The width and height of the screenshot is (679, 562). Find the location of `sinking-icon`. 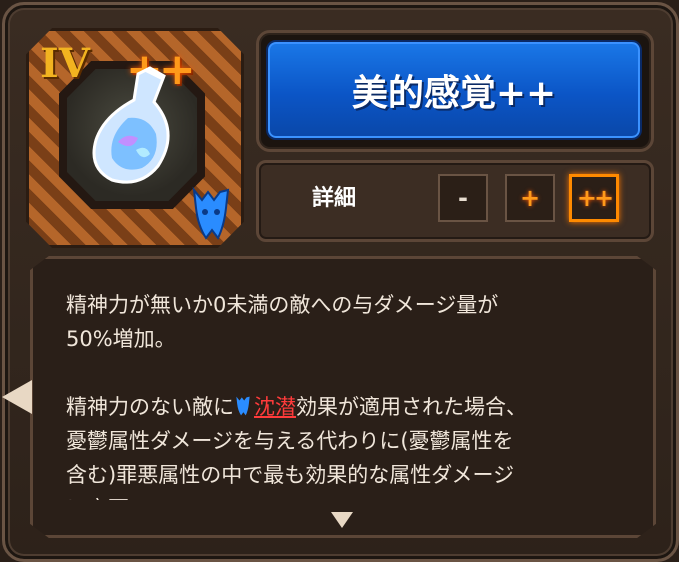

sinking-icon is located at coordinates (243, 406).